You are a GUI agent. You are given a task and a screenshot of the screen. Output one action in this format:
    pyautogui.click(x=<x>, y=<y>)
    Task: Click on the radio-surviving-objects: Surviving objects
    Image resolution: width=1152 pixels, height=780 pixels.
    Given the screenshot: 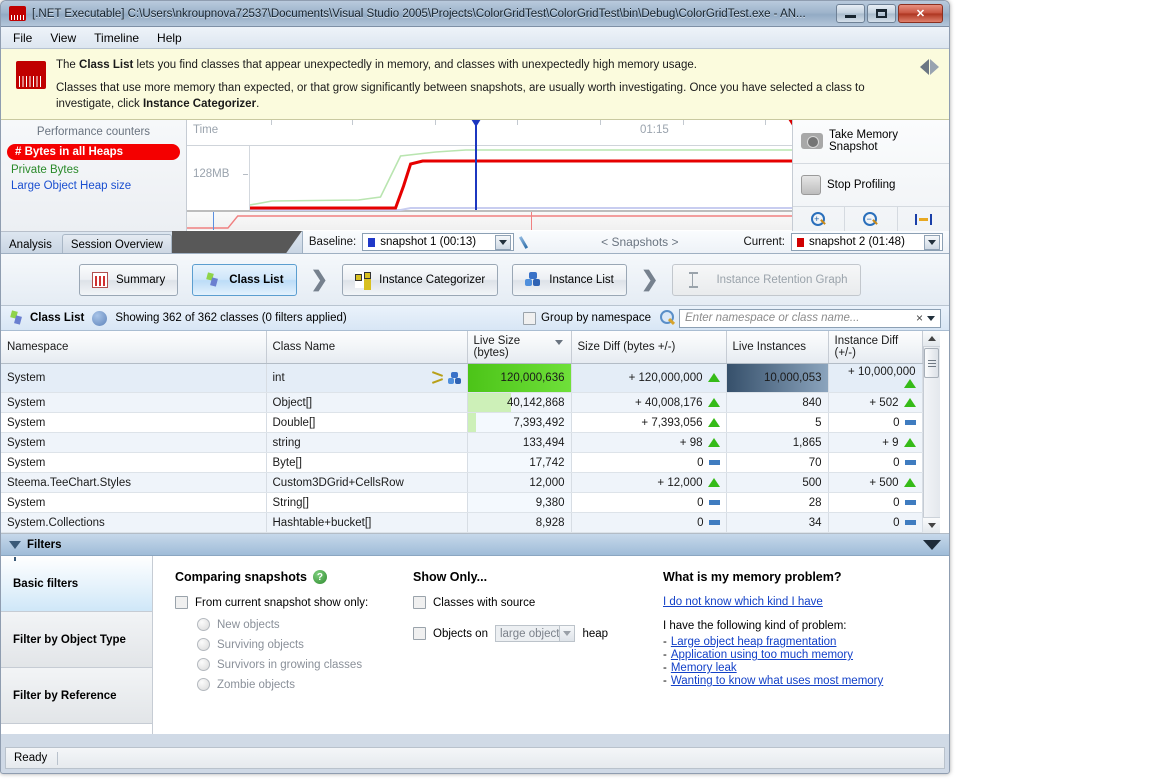 What is the action you would take?
    pyautogui.click(x=284, y=645)
    